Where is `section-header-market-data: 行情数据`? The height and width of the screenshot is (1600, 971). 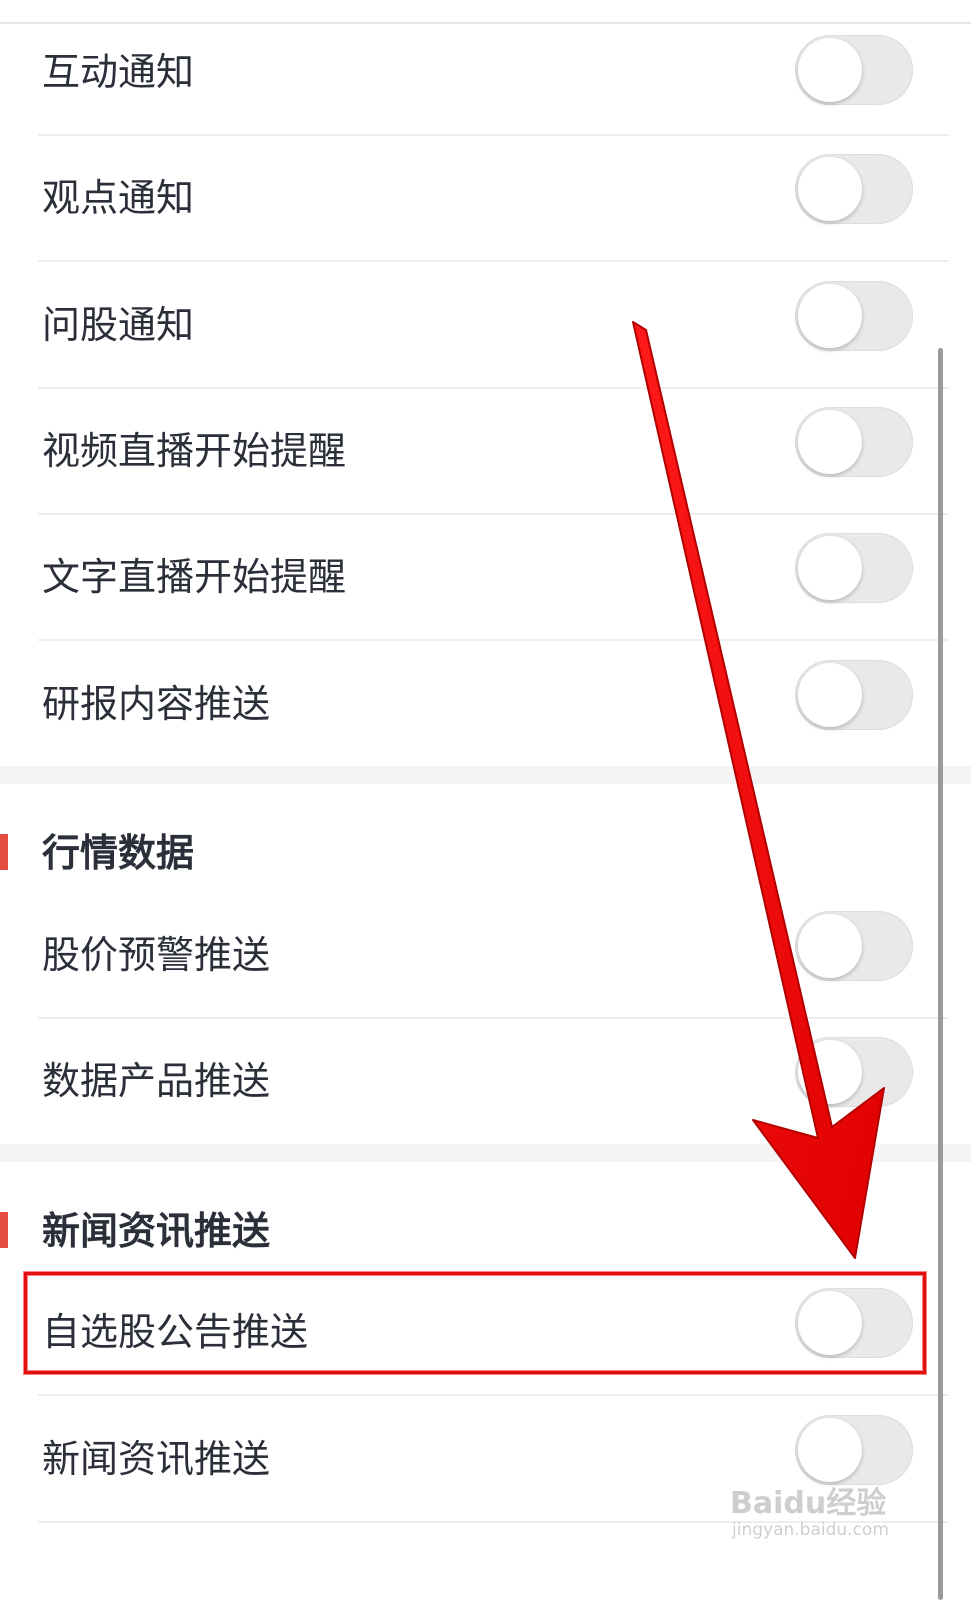 section-header-market-data: 行情数据 is located at coordinates (485, 853).